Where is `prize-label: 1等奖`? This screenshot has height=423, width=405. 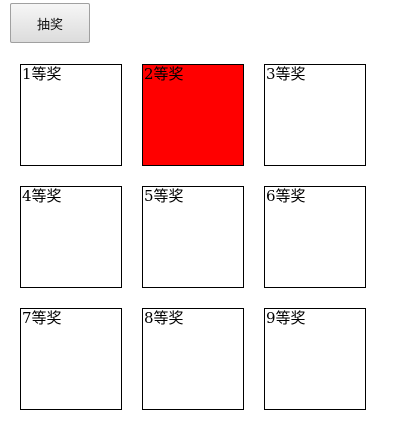
prize-label: 1等奖 is located at coordinates (42, 74).